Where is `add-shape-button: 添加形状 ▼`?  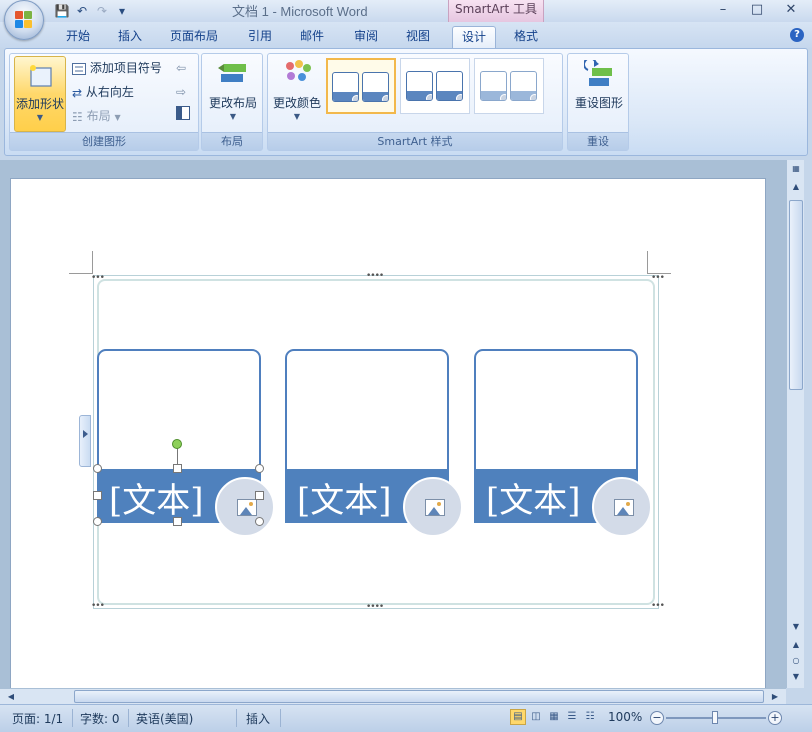 add-shape-button: 添加形状 ▼ is located at coordinates (40, 94).